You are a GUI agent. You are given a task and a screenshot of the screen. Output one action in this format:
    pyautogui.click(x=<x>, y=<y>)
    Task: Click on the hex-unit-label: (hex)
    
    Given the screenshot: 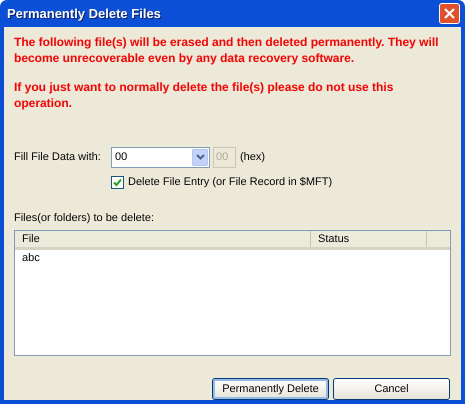 What is the action you would take?
    pyautogui.click(x=253, y=157)
    